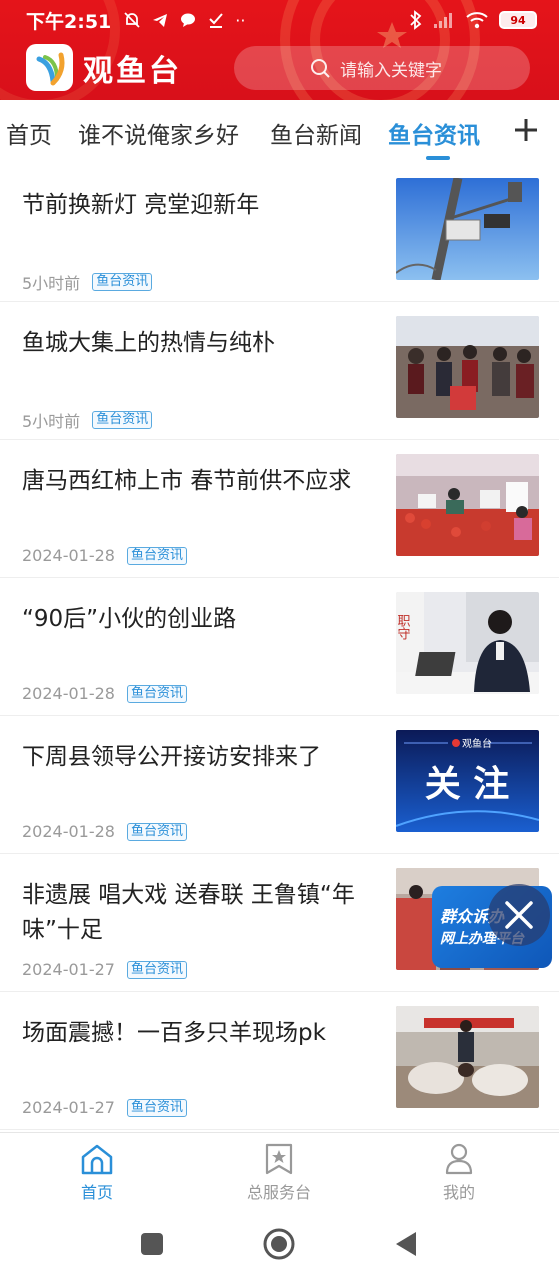 Image resolution: width=559 pixels, height=1280 pixels. I want to click on nav-home: 首页, so click(97, 1173).